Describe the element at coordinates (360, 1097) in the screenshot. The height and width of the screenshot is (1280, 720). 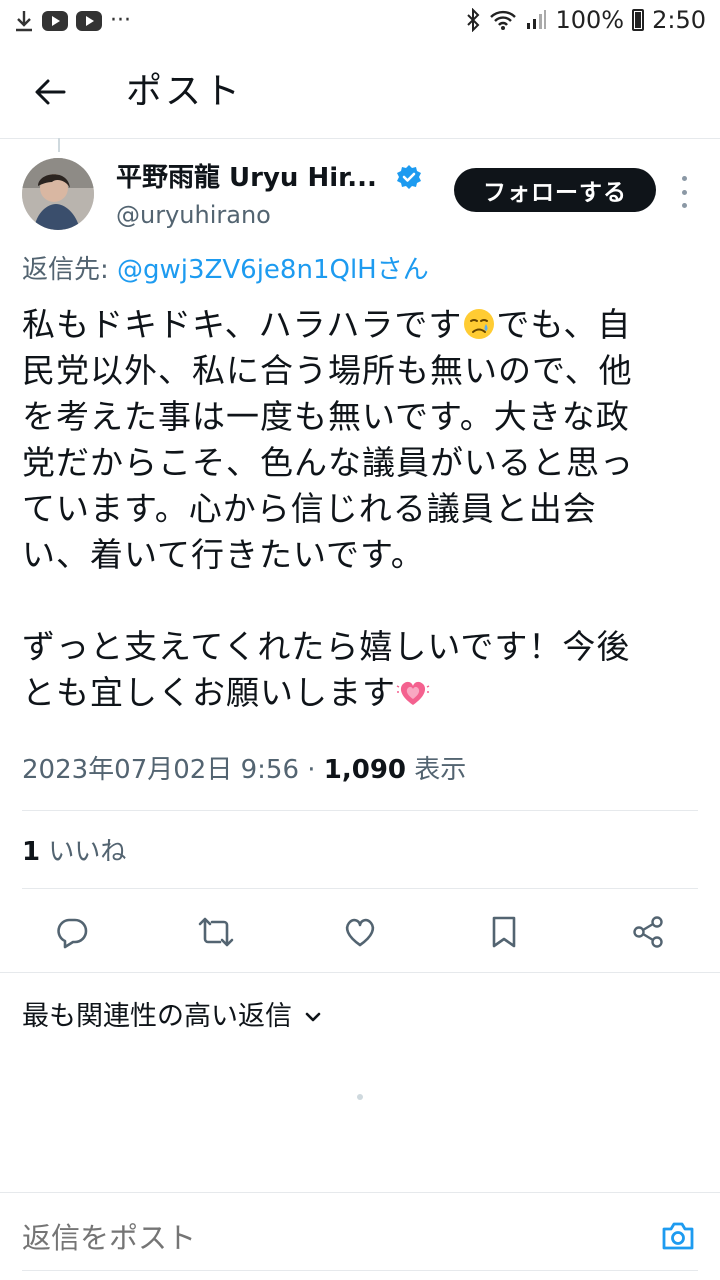
I see `loading-indicator` at that location.